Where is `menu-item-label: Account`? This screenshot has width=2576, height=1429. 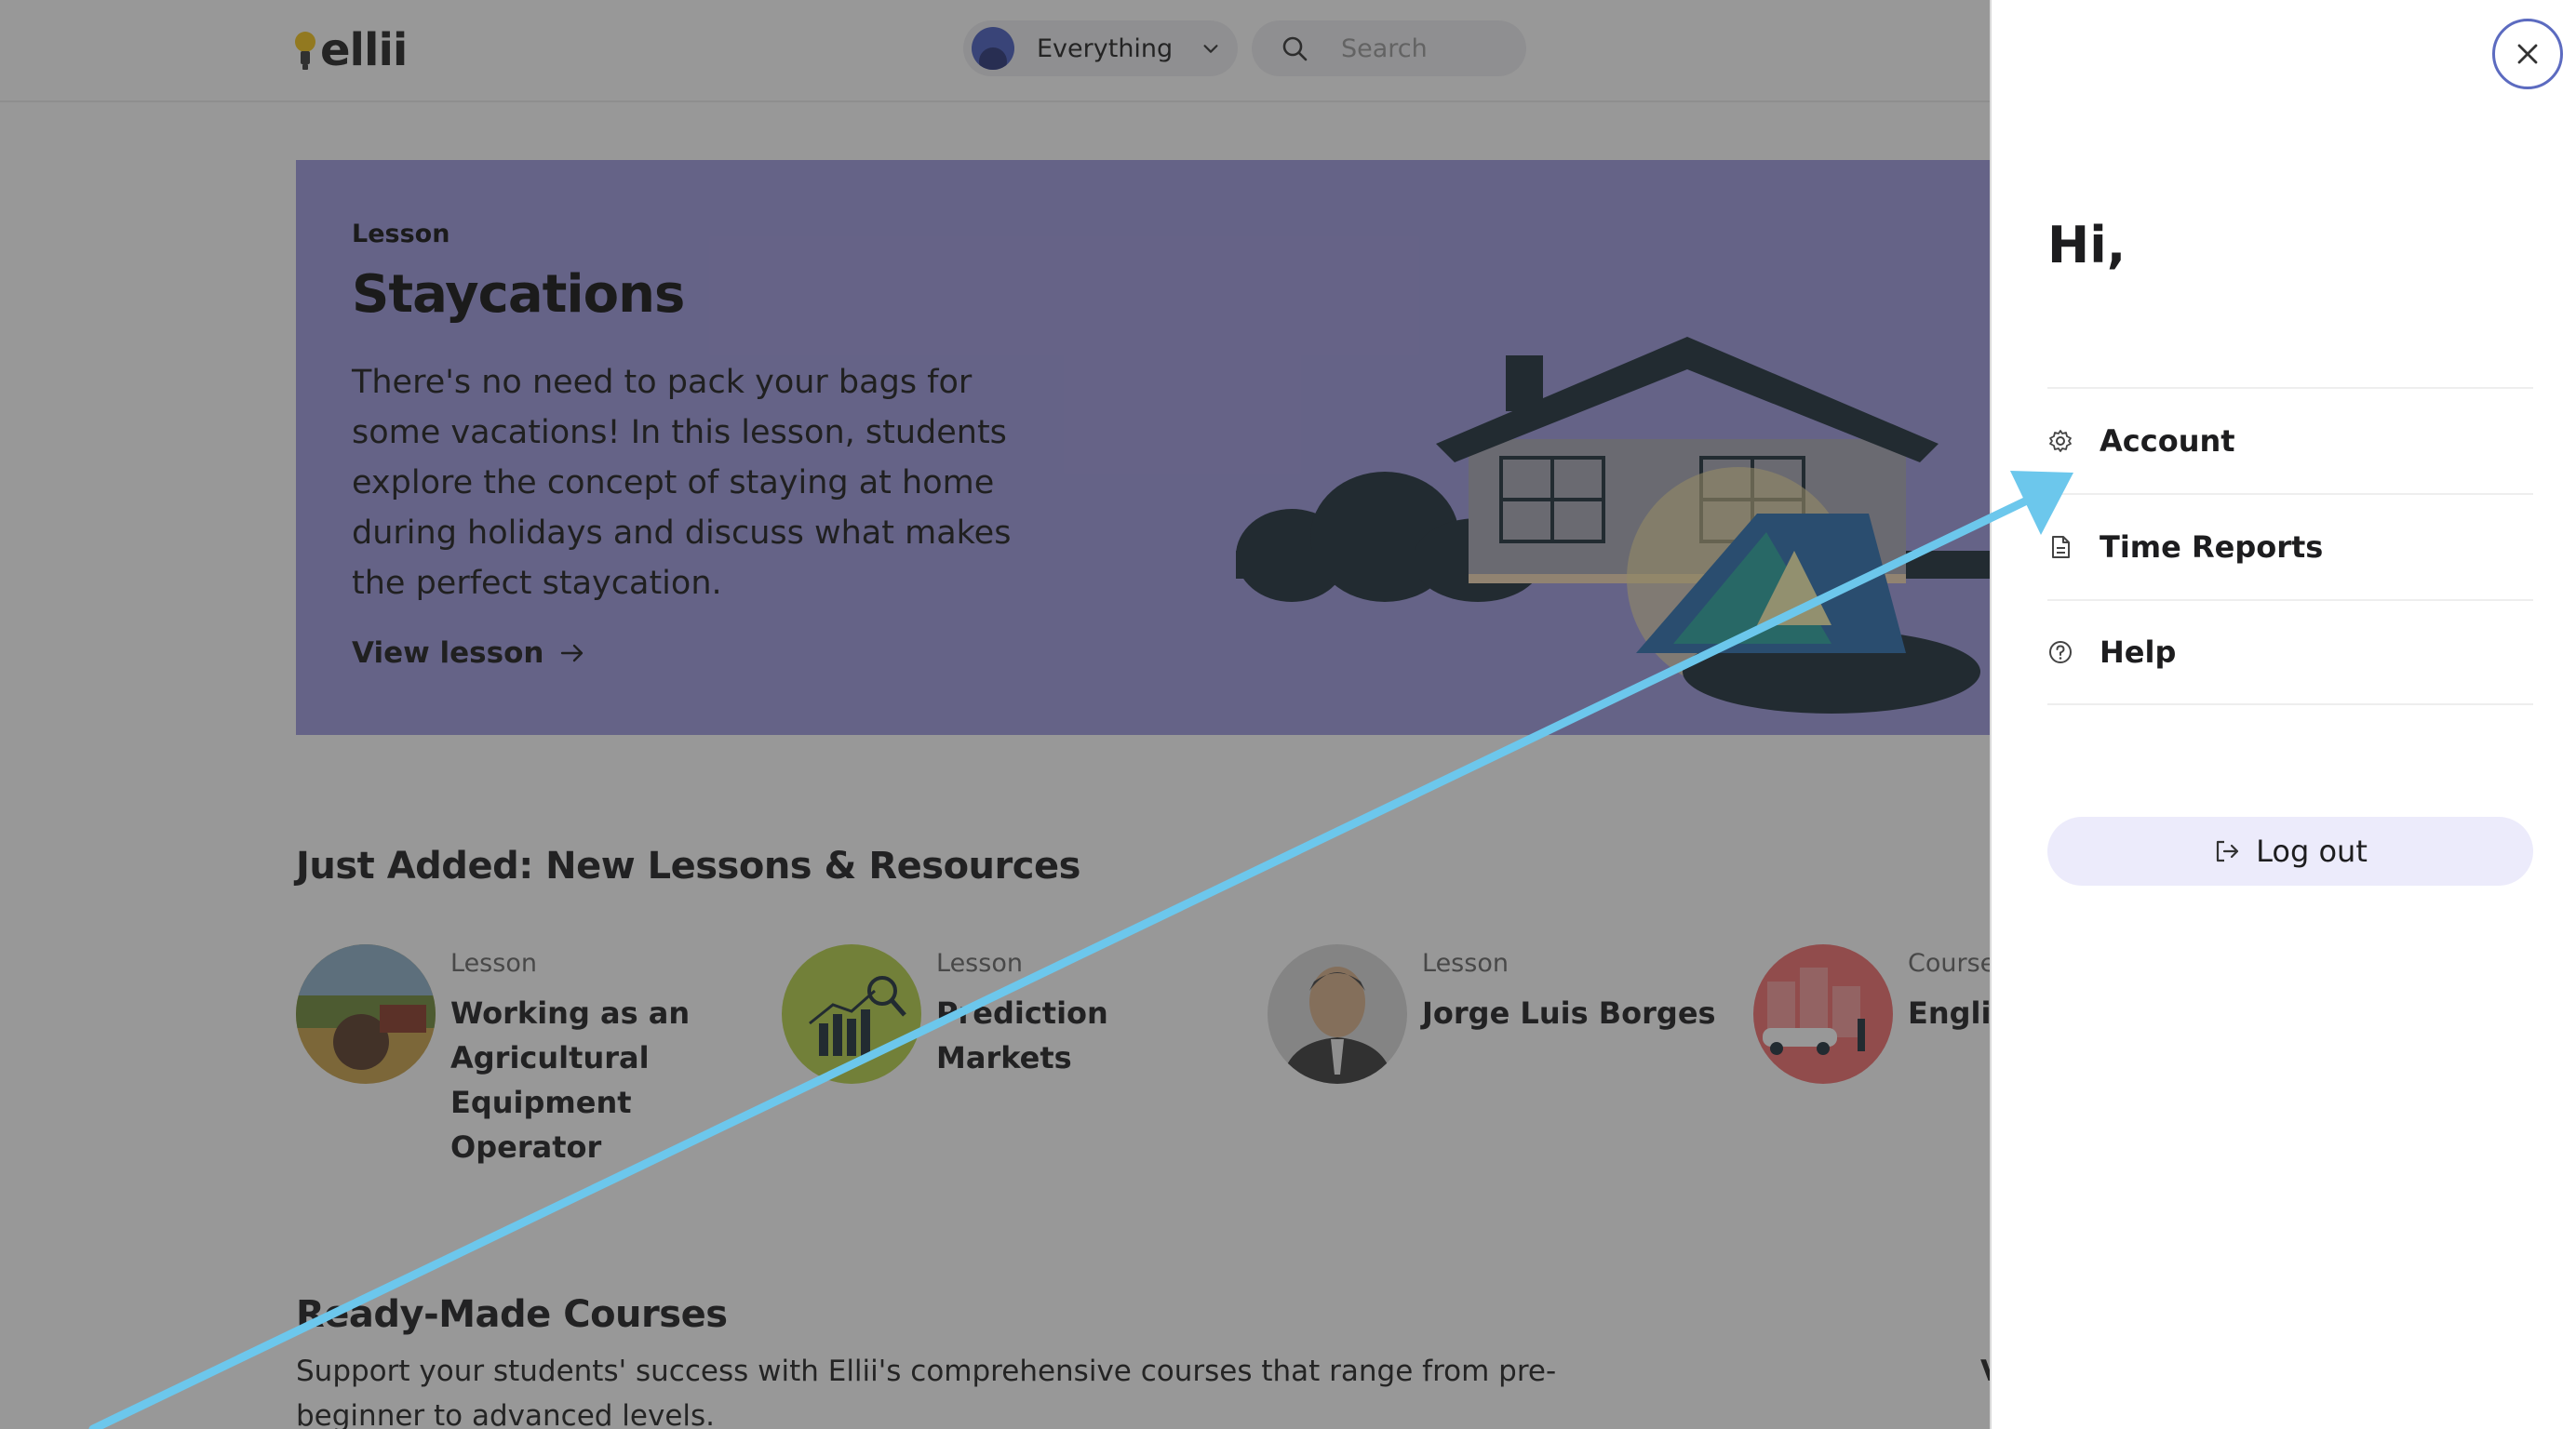
menu-item-label: Account is located at coordinates (2167, 441).